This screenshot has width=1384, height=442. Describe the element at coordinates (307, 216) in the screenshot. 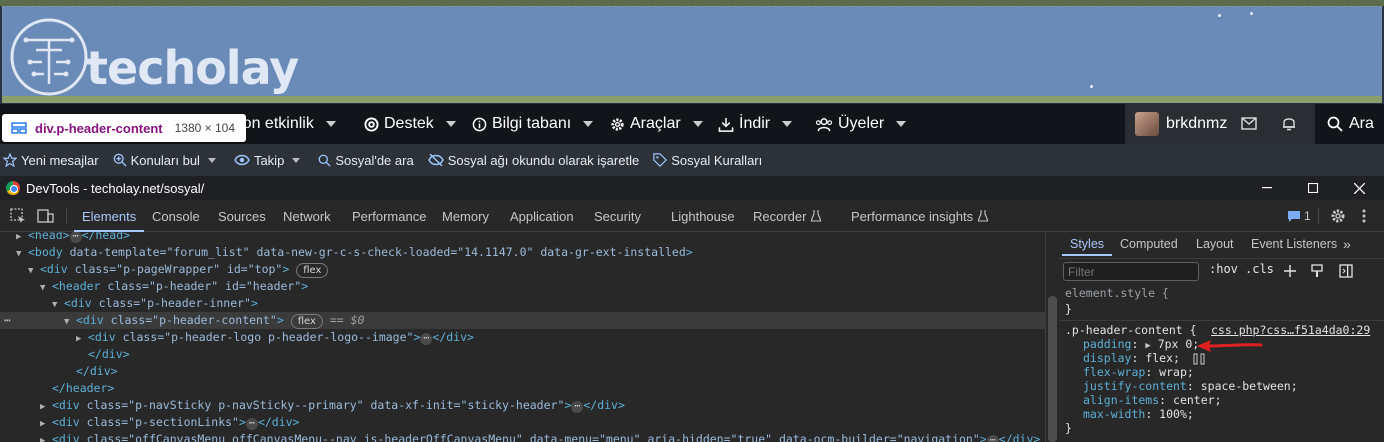

I see `tab-network: Network` at that location.